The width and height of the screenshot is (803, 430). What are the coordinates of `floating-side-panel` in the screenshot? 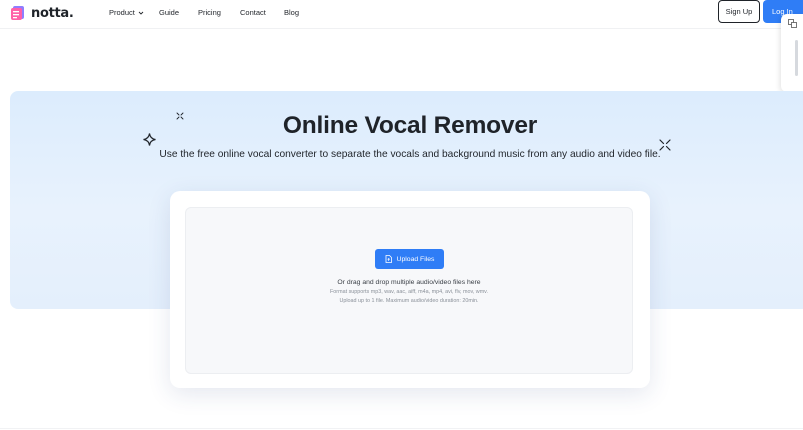 It's located at (792, 53).